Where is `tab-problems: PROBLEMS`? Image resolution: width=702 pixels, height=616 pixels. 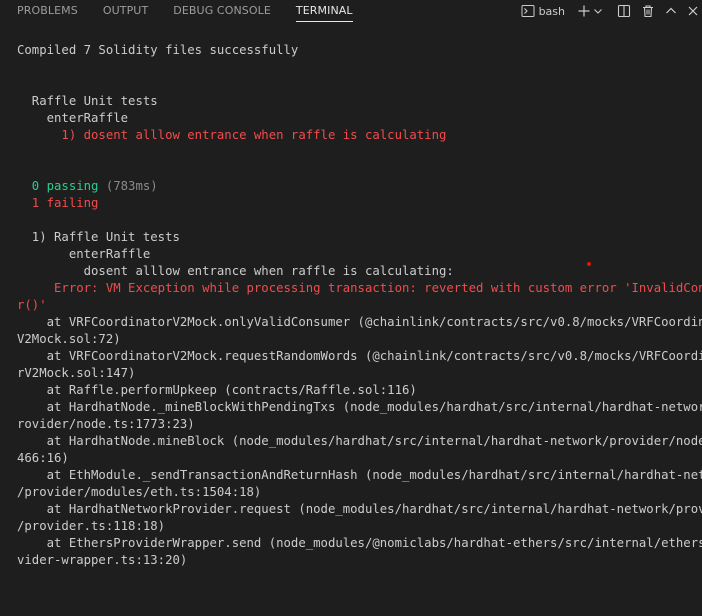 tab-problems: PROBLEMS is located at coordinates (47, 11).